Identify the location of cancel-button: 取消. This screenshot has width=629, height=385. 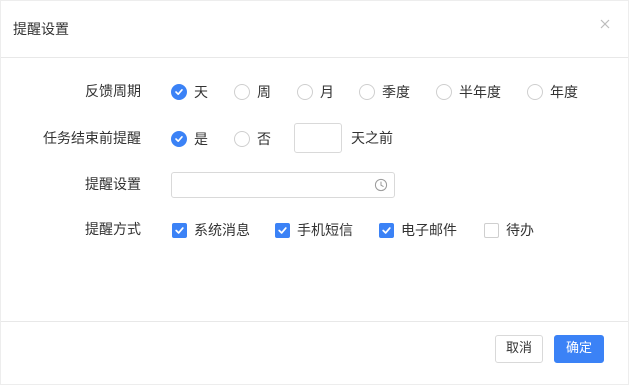
(519, 349).